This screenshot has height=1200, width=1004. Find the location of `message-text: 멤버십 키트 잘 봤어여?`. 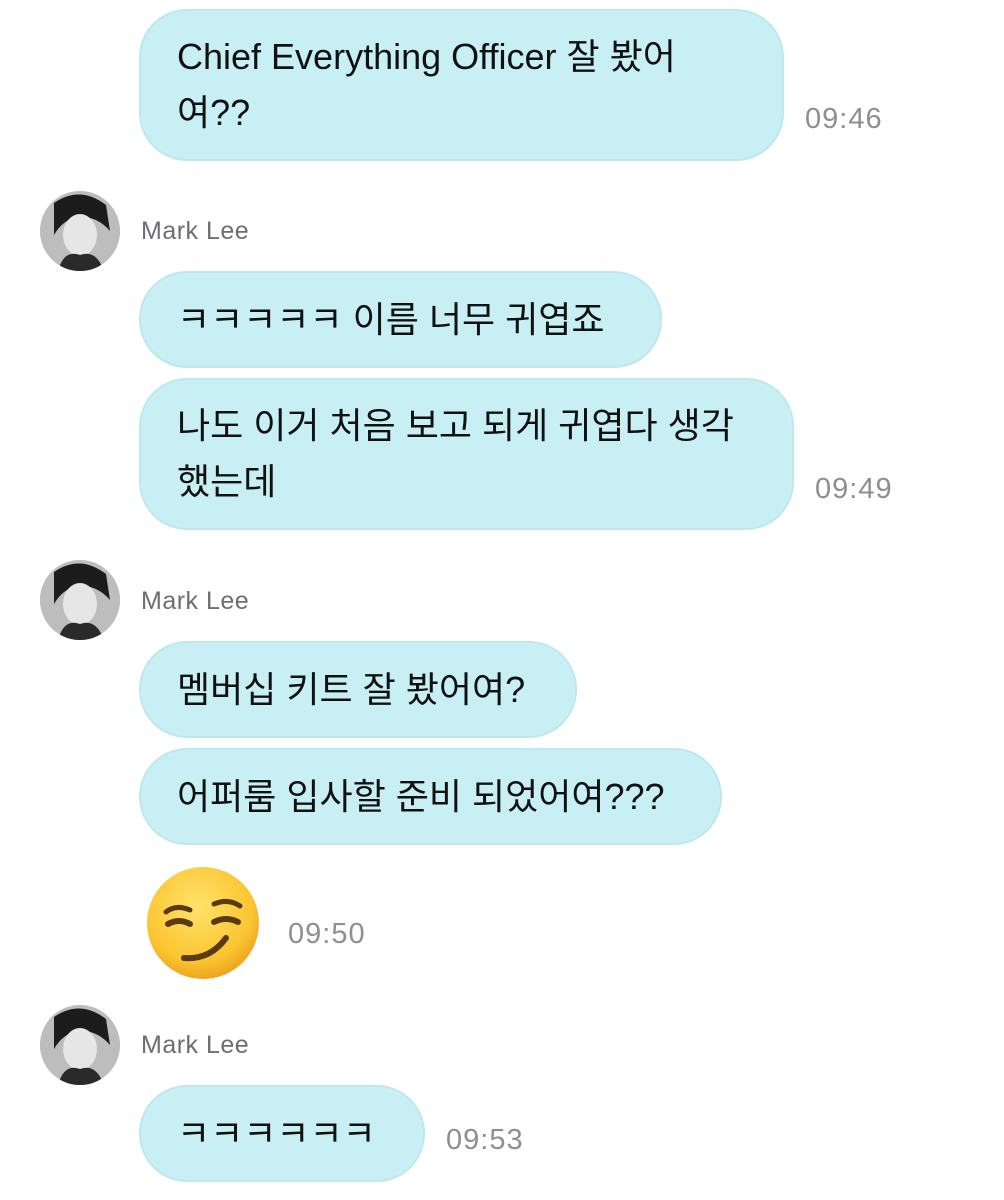

message-text: 멤버십 키트 잘 봤어여? is located at coordinates (351, 689).